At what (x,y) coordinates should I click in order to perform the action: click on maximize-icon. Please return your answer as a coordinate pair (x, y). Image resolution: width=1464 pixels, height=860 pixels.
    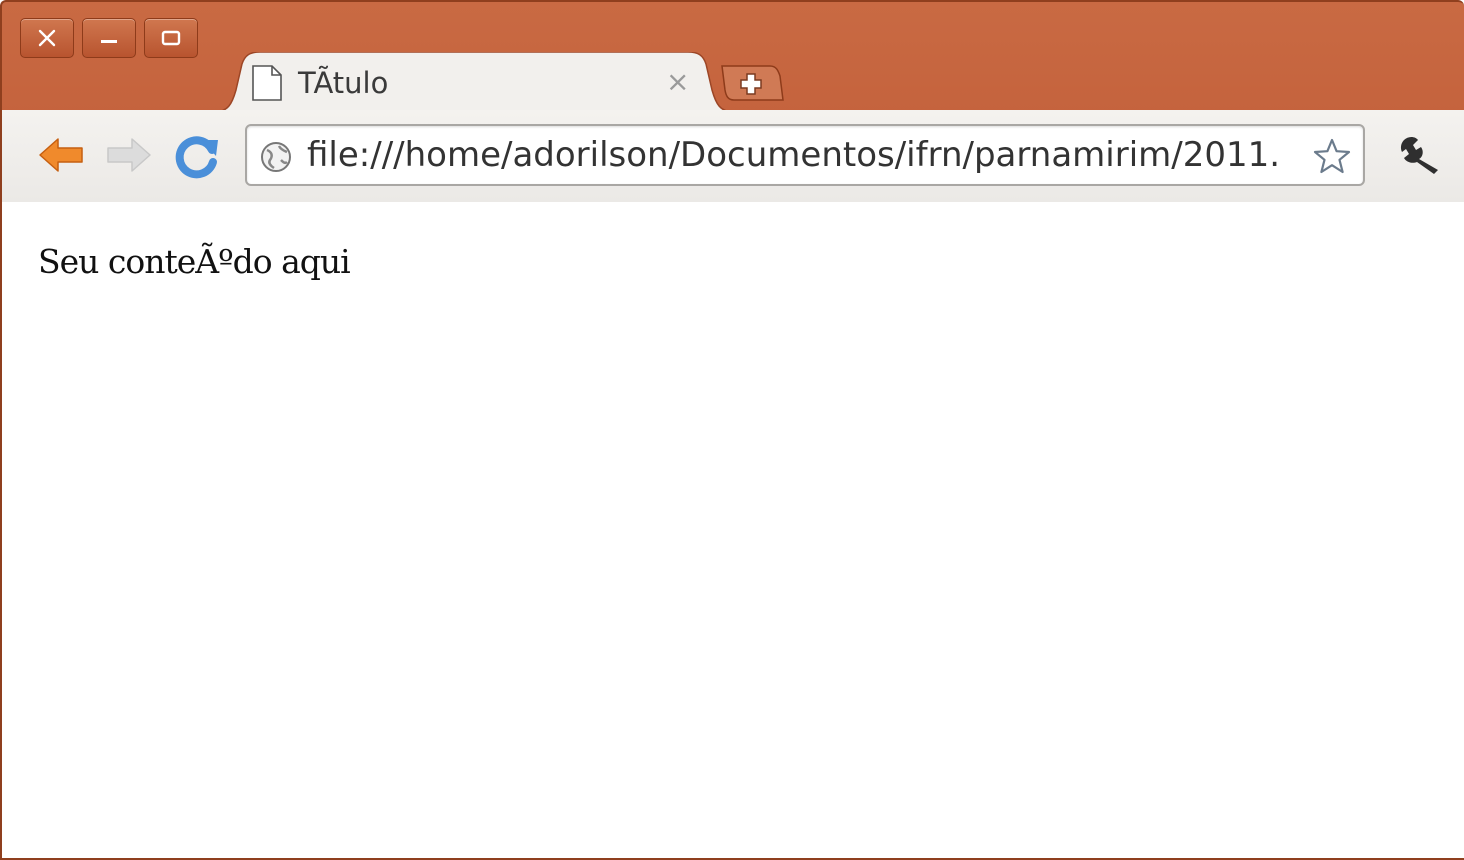
    Looking at the image, I should click on (171, 38).